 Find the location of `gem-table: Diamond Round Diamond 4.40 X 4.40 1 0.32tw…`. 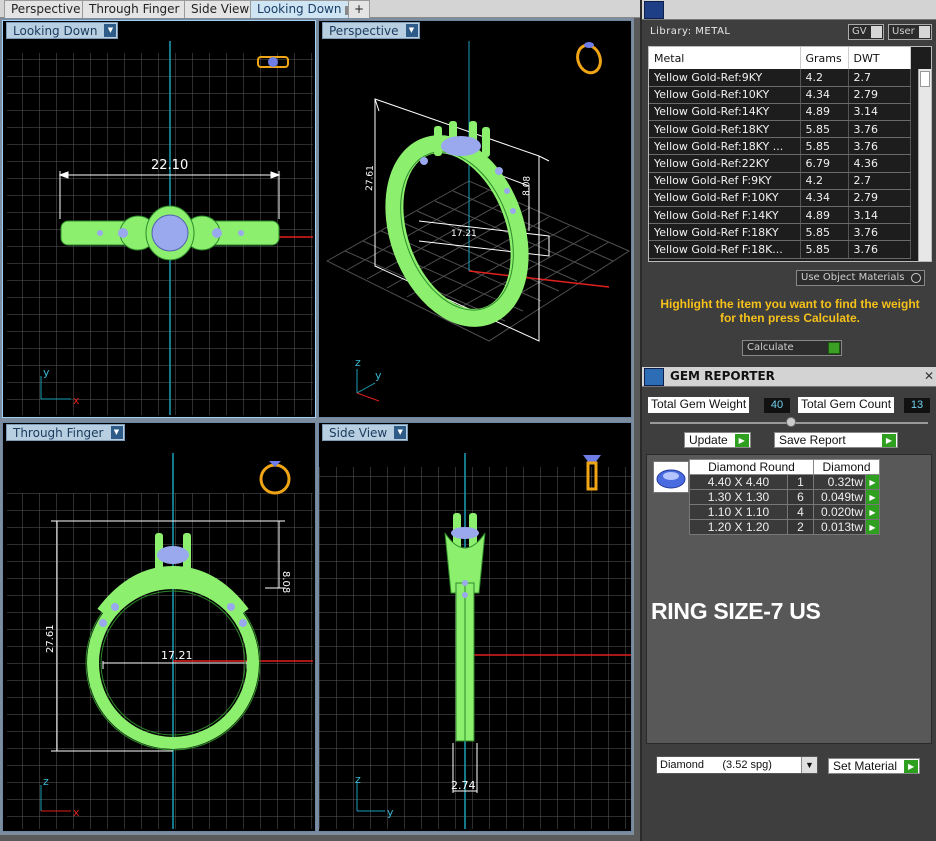

gem-table: Diamond Round Diamond 4.40 X 4.40 1 0.32tw… is located at coordinates (784, 497).